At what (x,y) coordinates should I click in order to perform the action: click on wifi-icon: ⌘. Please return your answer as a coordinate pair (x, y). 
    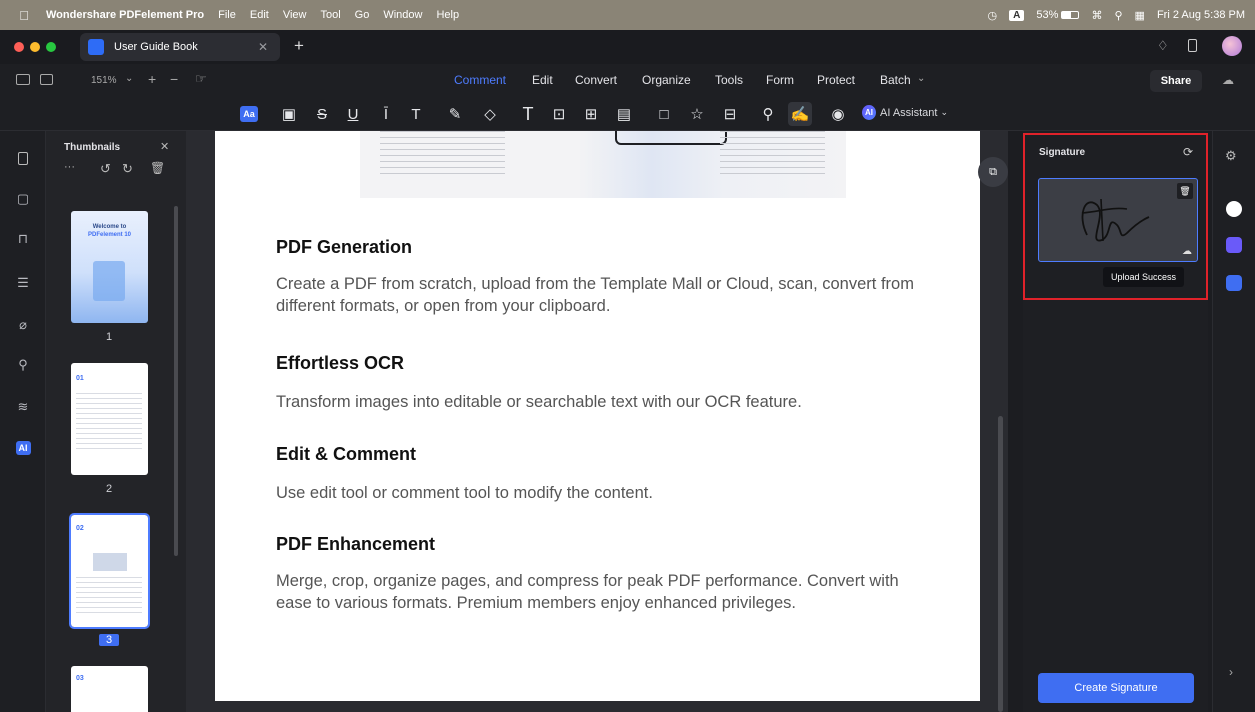
    Looking at the image, I should click on (1096, 15).